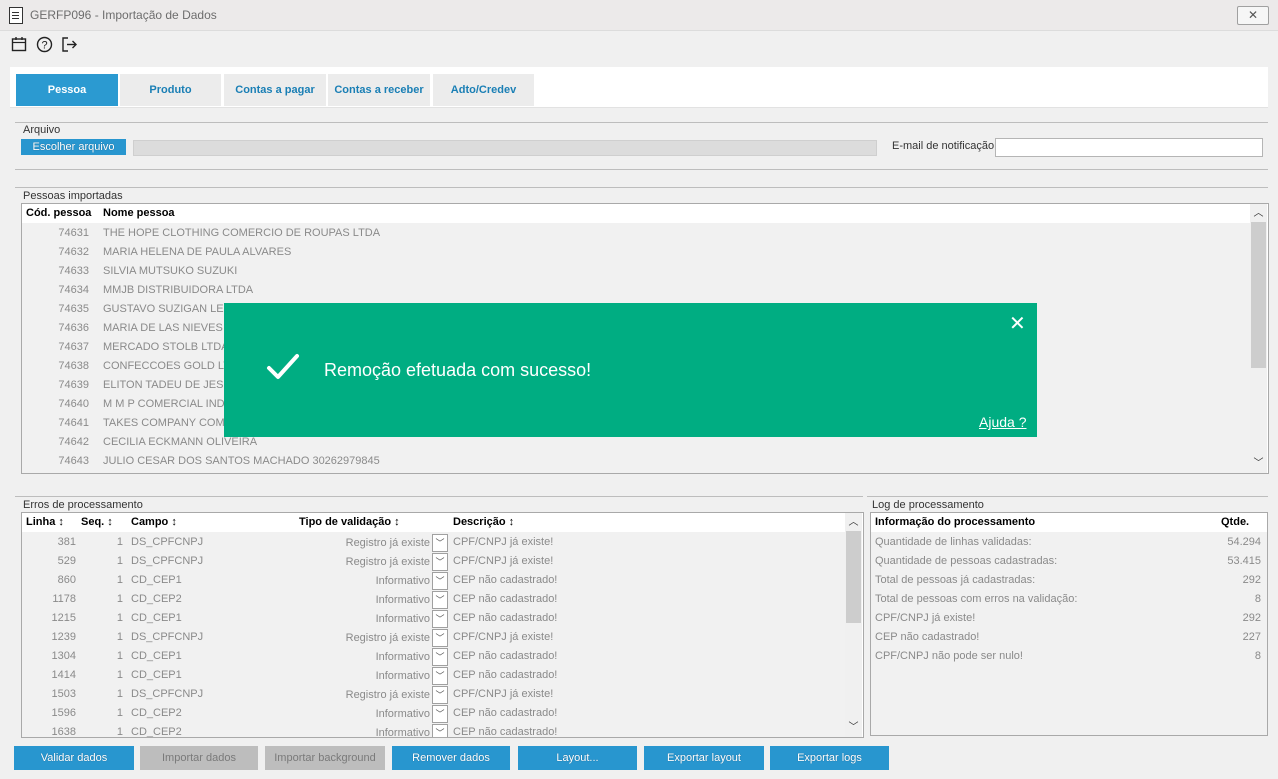  I want to click on log-info-cell: Total de pessoas com erros na validação:, so click(976, 599).